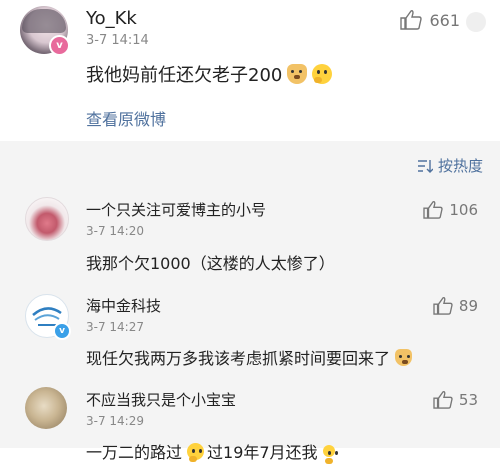 This screenshot has height=464, width=500. I want to click on comment-text: 我他妈前任还欠老子200, so click(209, 74).